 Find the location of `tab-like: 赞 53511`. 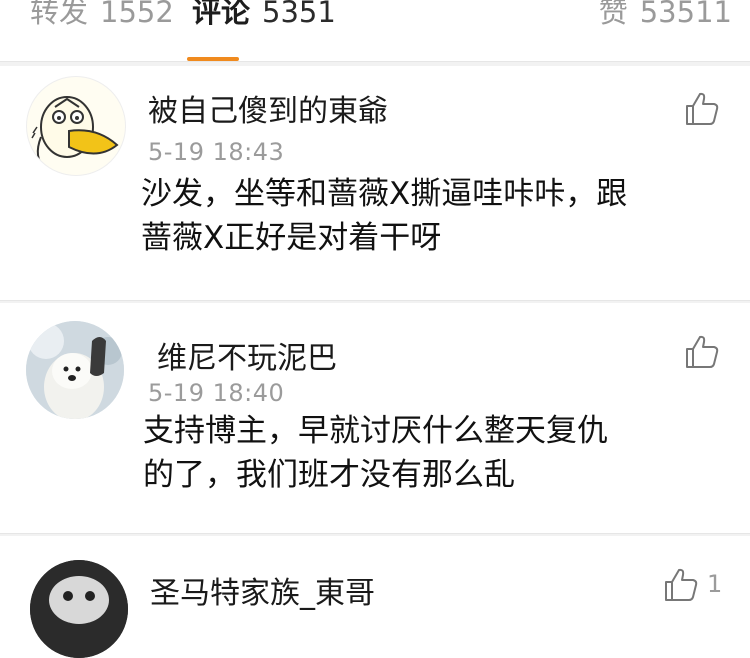

tab-like: 赞 53511 is located at coordinates (665, 15).